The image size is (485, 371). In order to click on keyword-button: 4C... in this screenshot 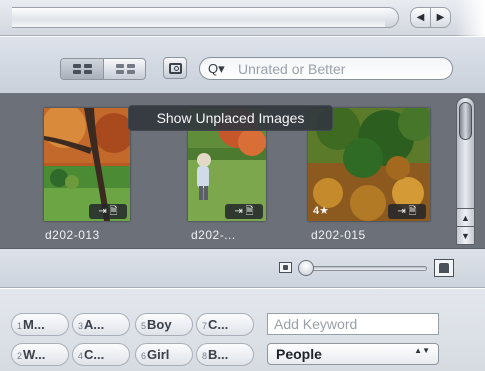, I will do `click(101, 354)`.